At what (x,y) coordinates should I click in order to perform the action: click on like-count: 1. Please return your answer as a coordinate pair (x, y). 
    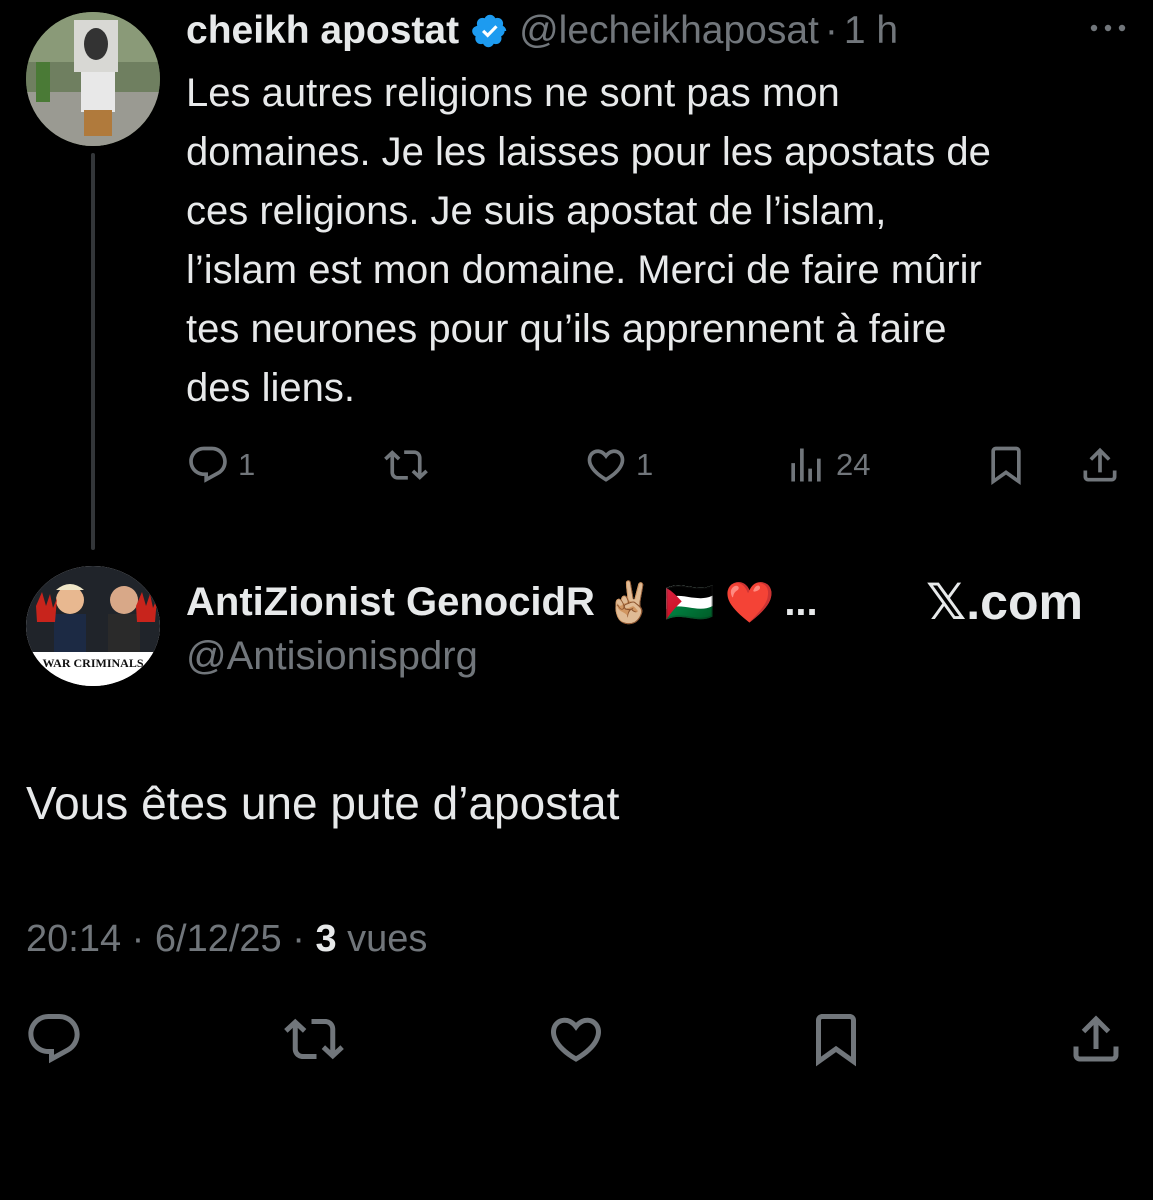
    Looking at the image, I should click on (645, 464).